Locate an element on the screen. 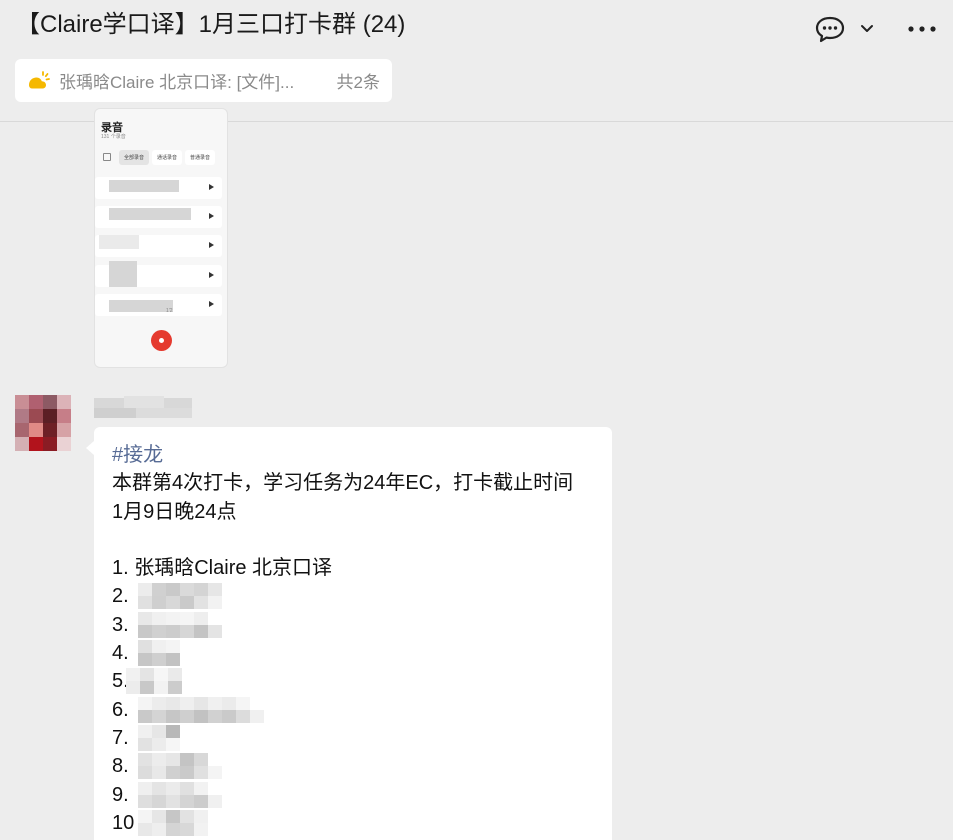  list-item-text: 4. is located at coordinates (120, 653).